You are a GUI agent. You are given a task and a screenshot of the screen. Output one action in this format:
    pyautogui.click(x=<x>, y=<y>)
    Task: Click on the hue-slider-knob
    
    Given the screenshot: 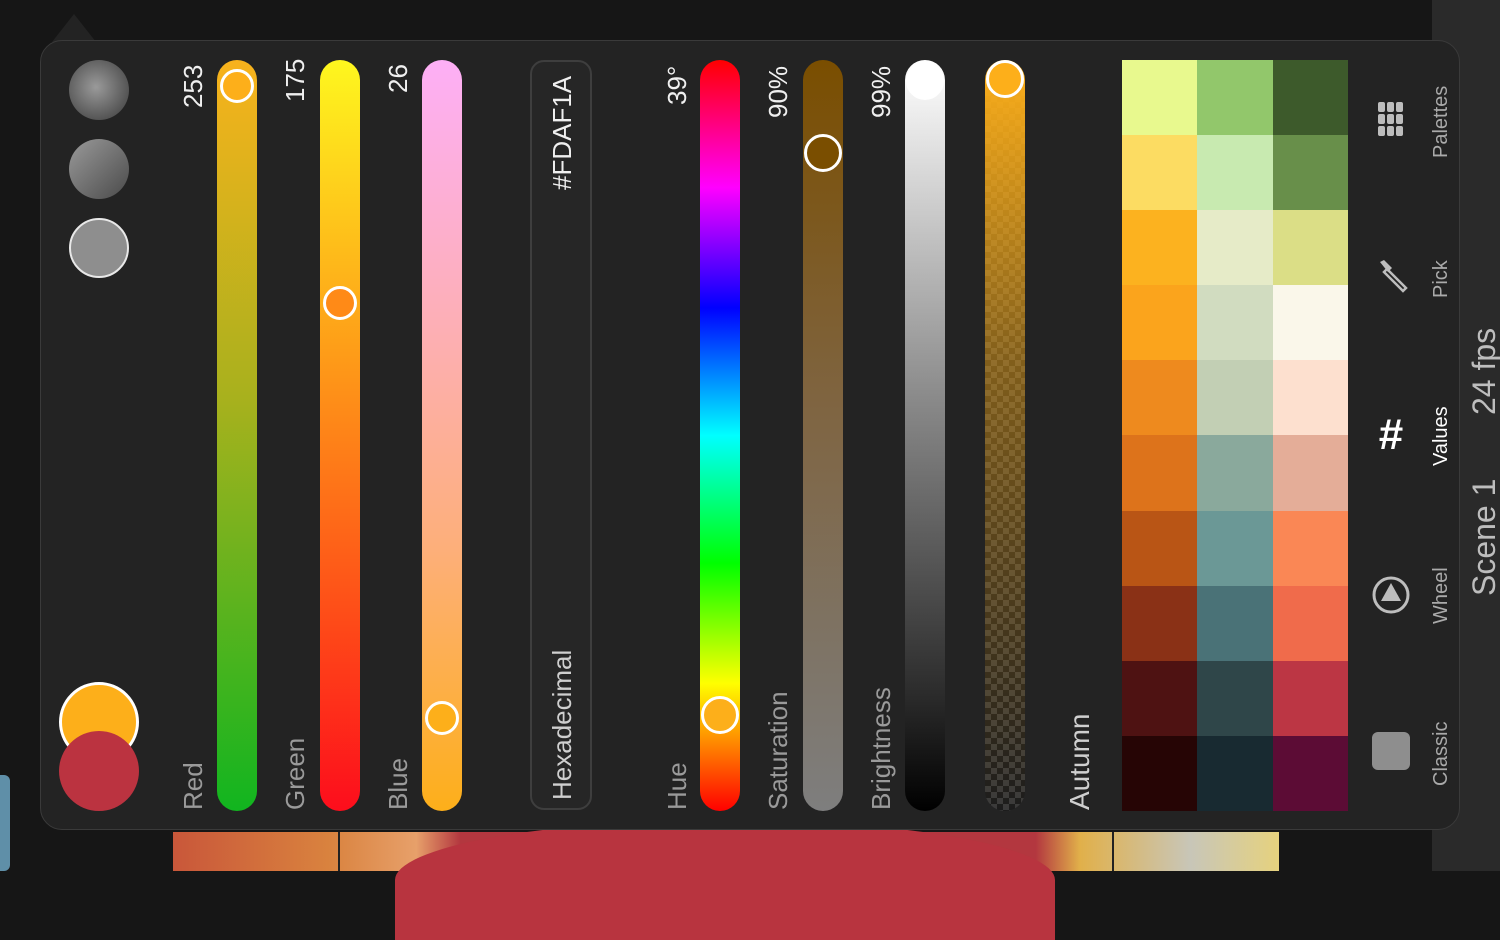 What is the action you would take?
    pyautogui.click(x=720, y=715)
    